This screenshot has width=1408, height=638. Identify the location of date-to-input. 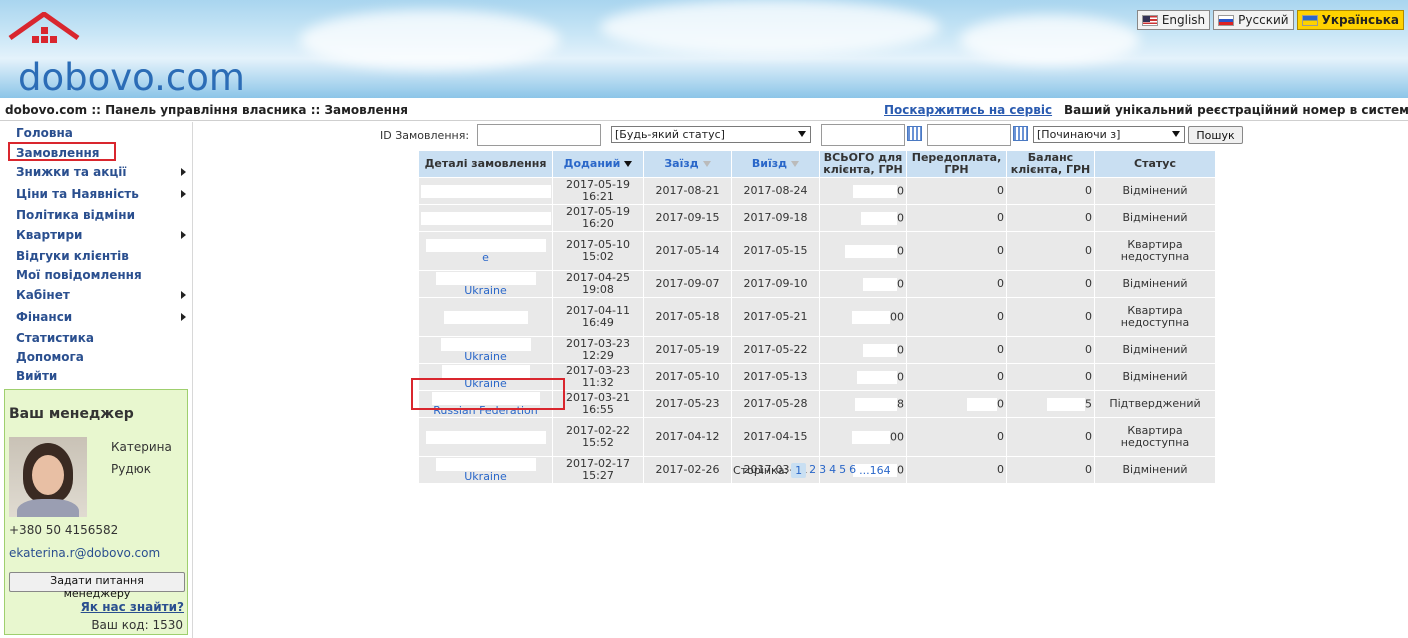
(969, 135).